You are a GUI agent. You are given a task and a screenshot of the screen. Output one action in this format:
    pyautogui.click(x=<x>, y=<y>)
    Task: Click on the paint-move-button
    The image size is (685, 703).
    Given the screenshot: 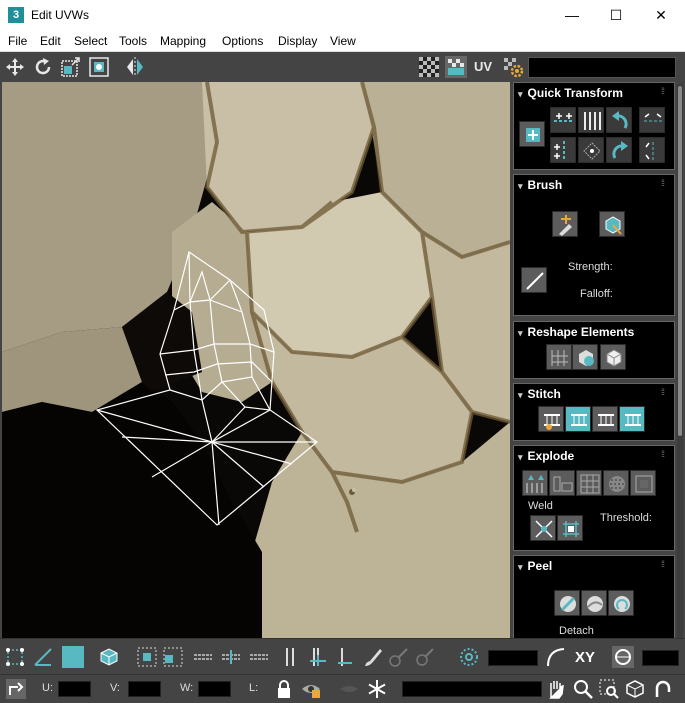 What is the action you would take?
    pyautogui.click(x=565, y=224)
    